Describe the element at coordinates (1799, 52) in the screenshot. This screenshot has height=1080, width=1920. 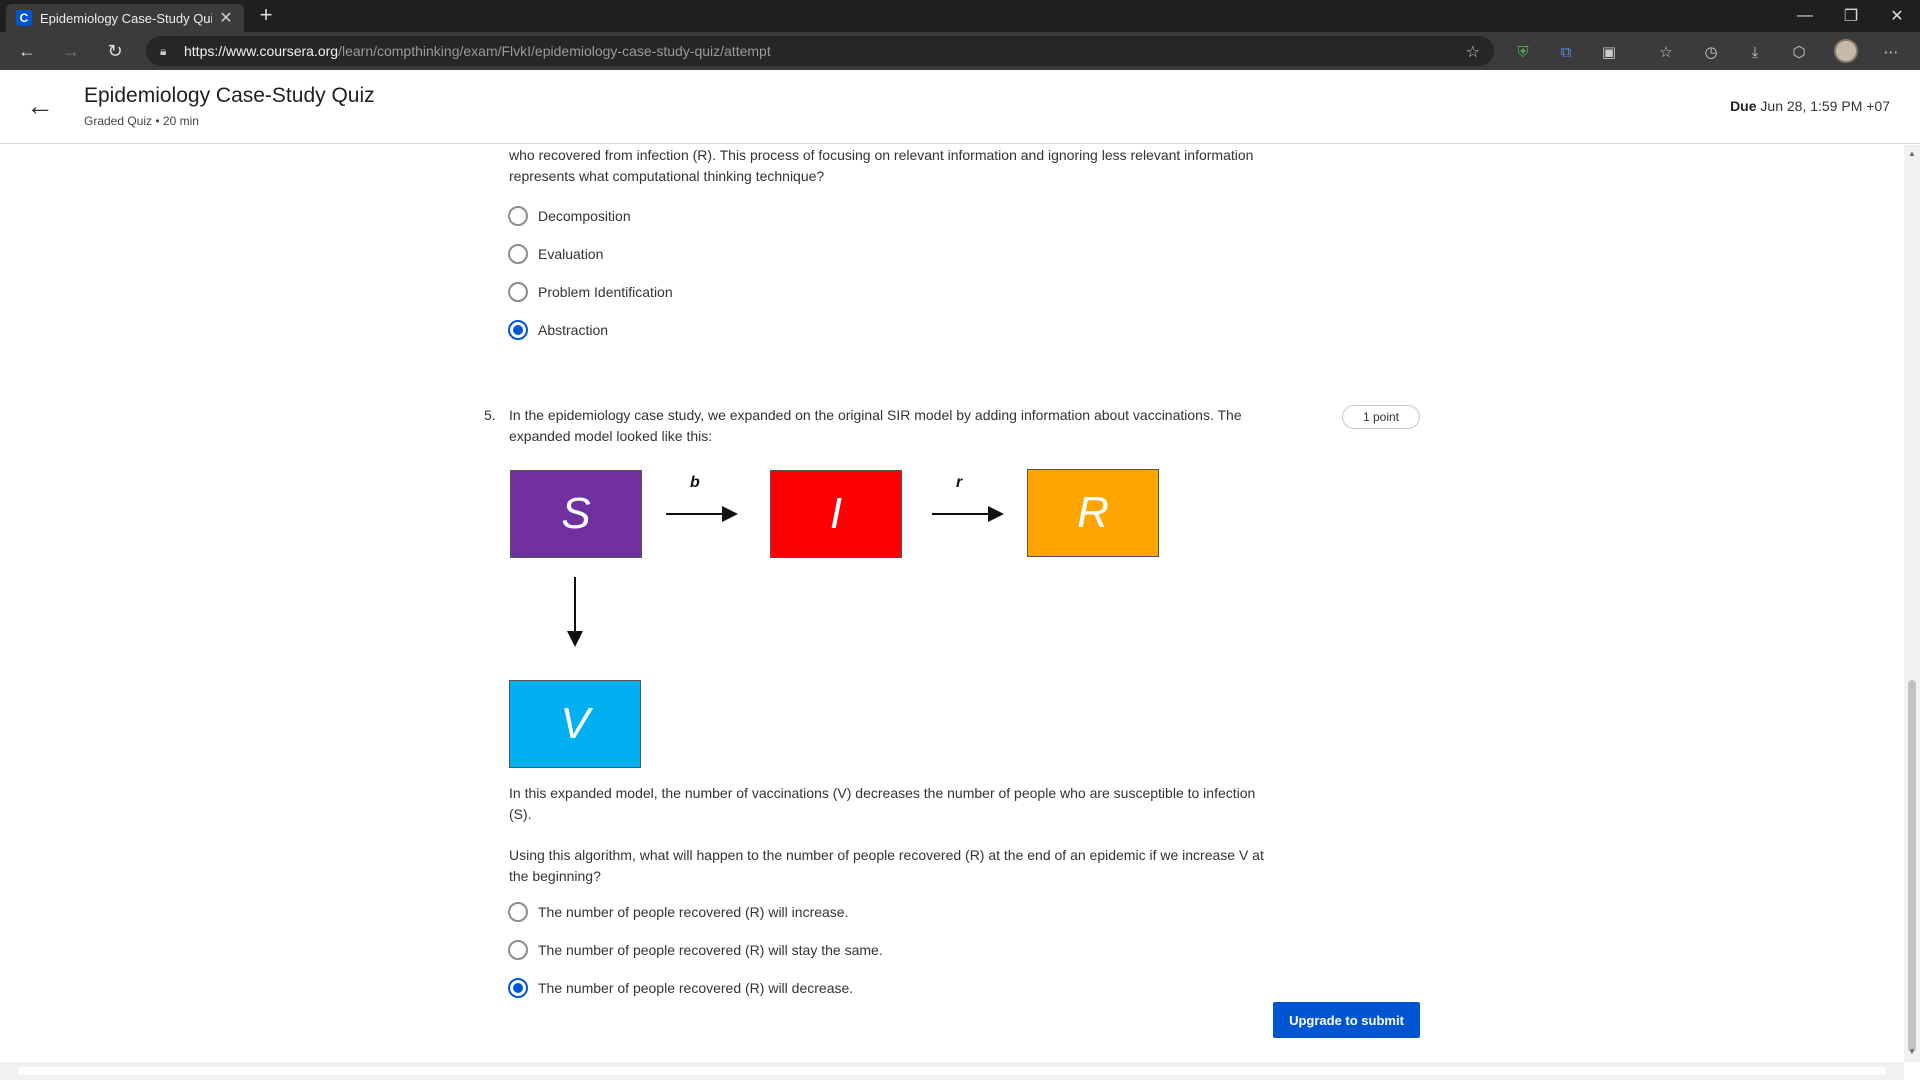
I see `extensions-icon: ⬡` at that location.